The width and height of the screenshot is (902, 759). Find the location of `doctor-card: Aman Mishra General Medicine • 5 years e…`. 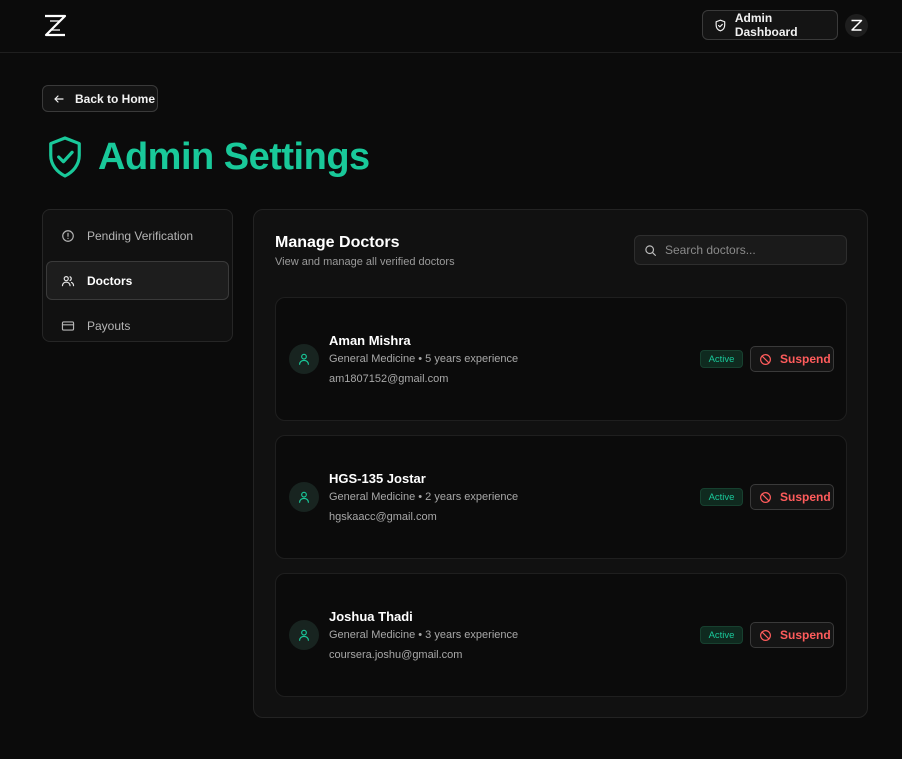

doctor-card: Aman Mishra General Medicine • 5 years e… is located at coordinates (561, 359).